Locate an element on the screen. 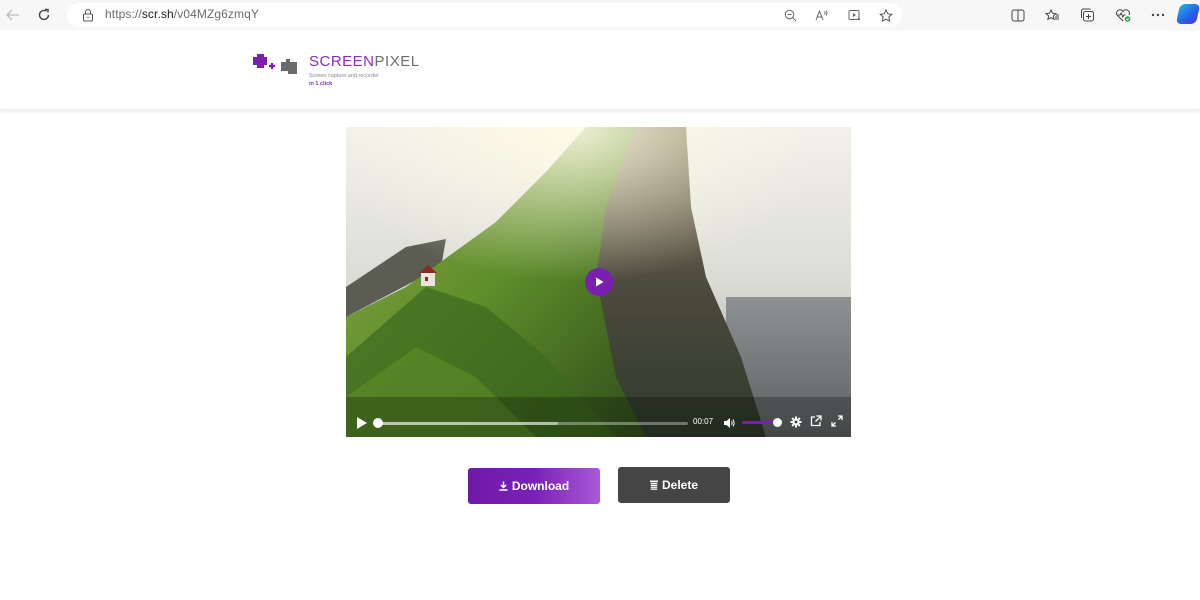 The height and width of the screenshot is (600, 1200). reload-button is located at coordinates (44, 15).